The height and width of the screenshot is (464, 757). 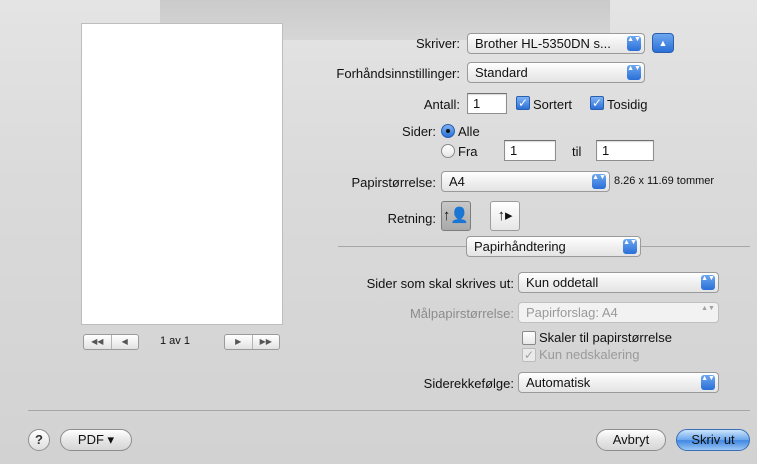 What do you see at coordinates (457, 181) in the screenshot?
I see `paper-size-value: A4` at bounding box center [457, 181].